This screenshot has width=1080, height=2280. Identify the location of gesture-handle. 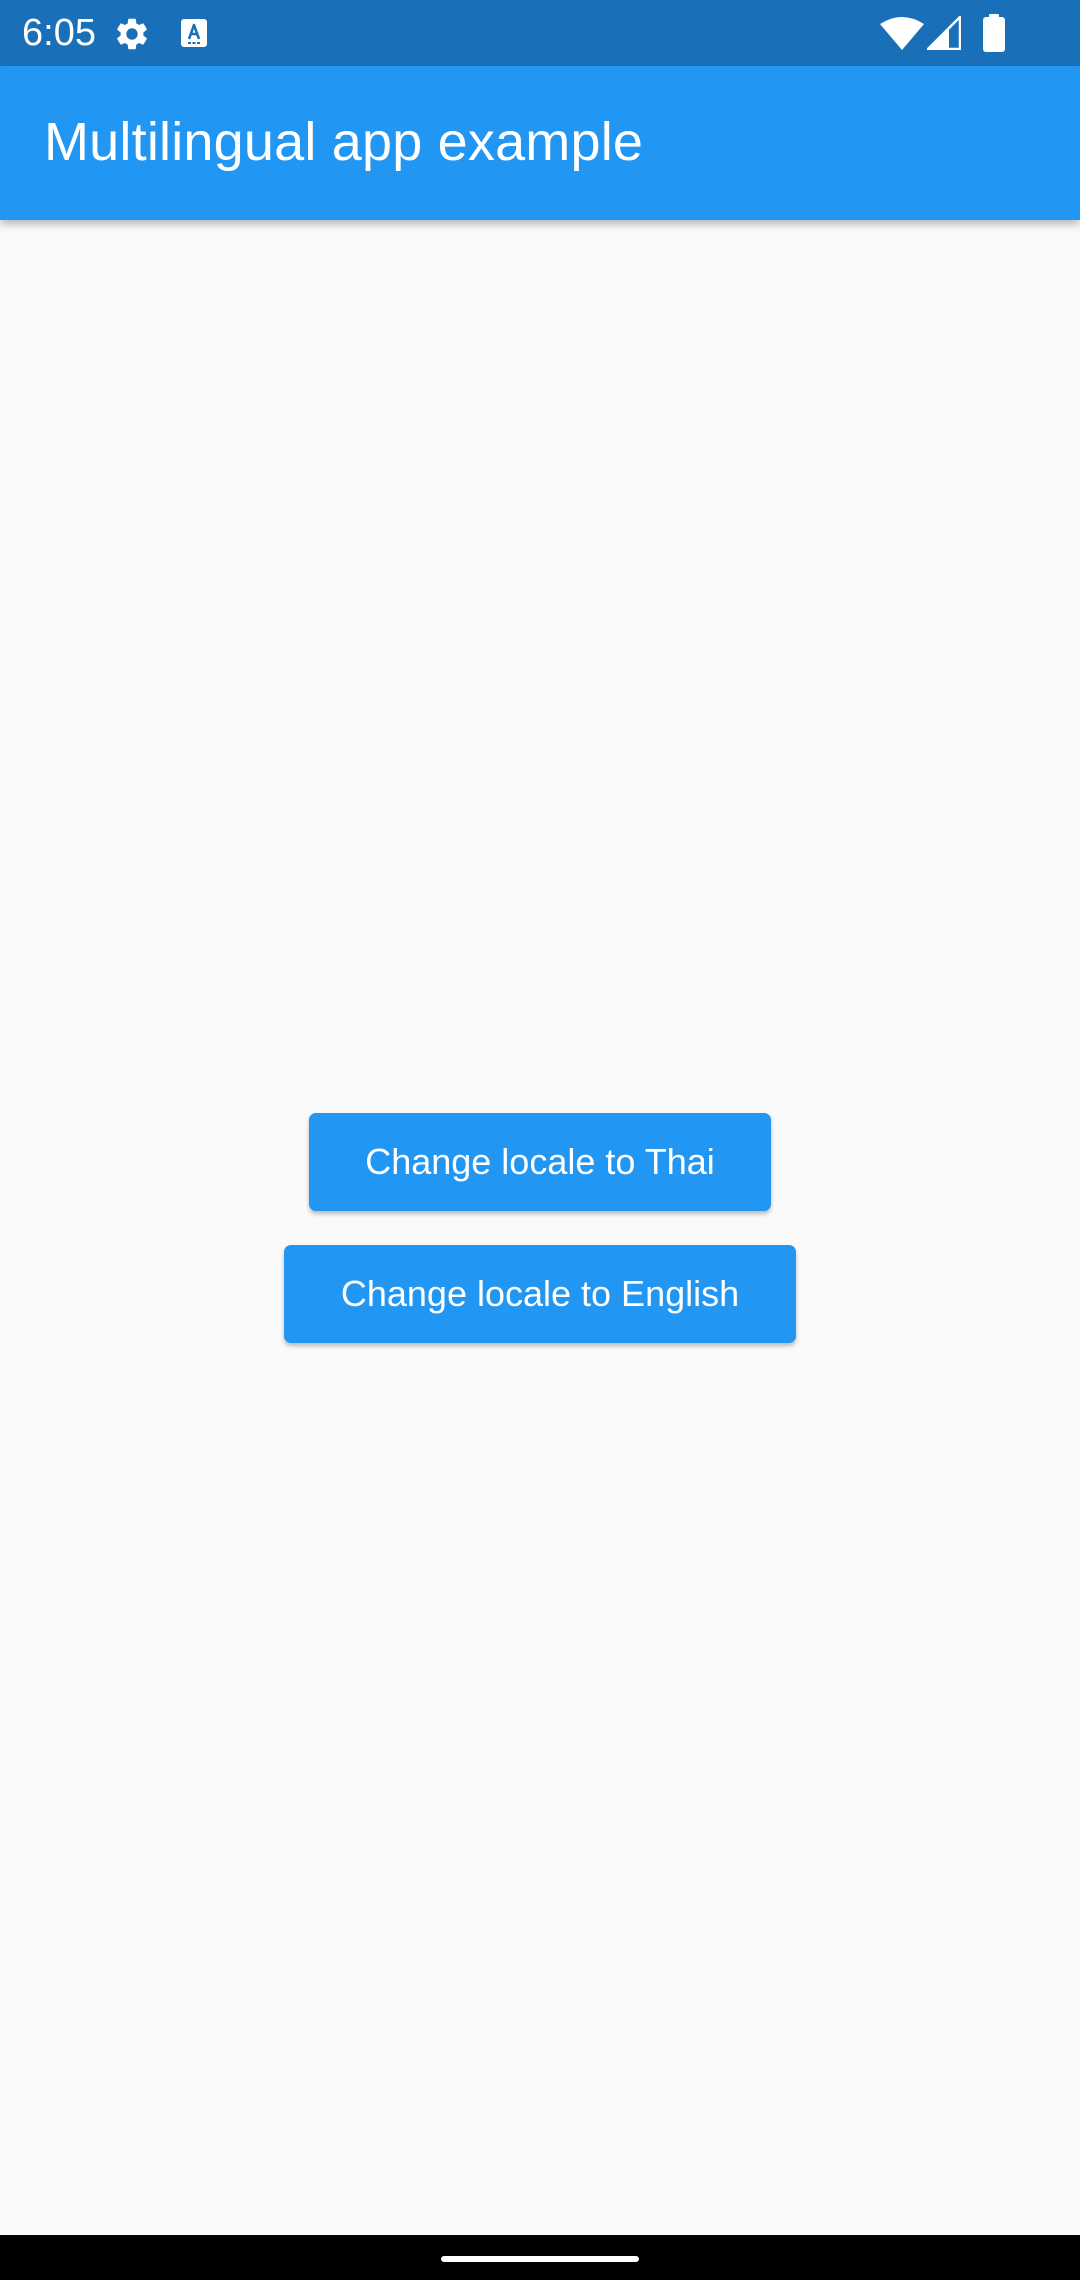
(540, 2259).